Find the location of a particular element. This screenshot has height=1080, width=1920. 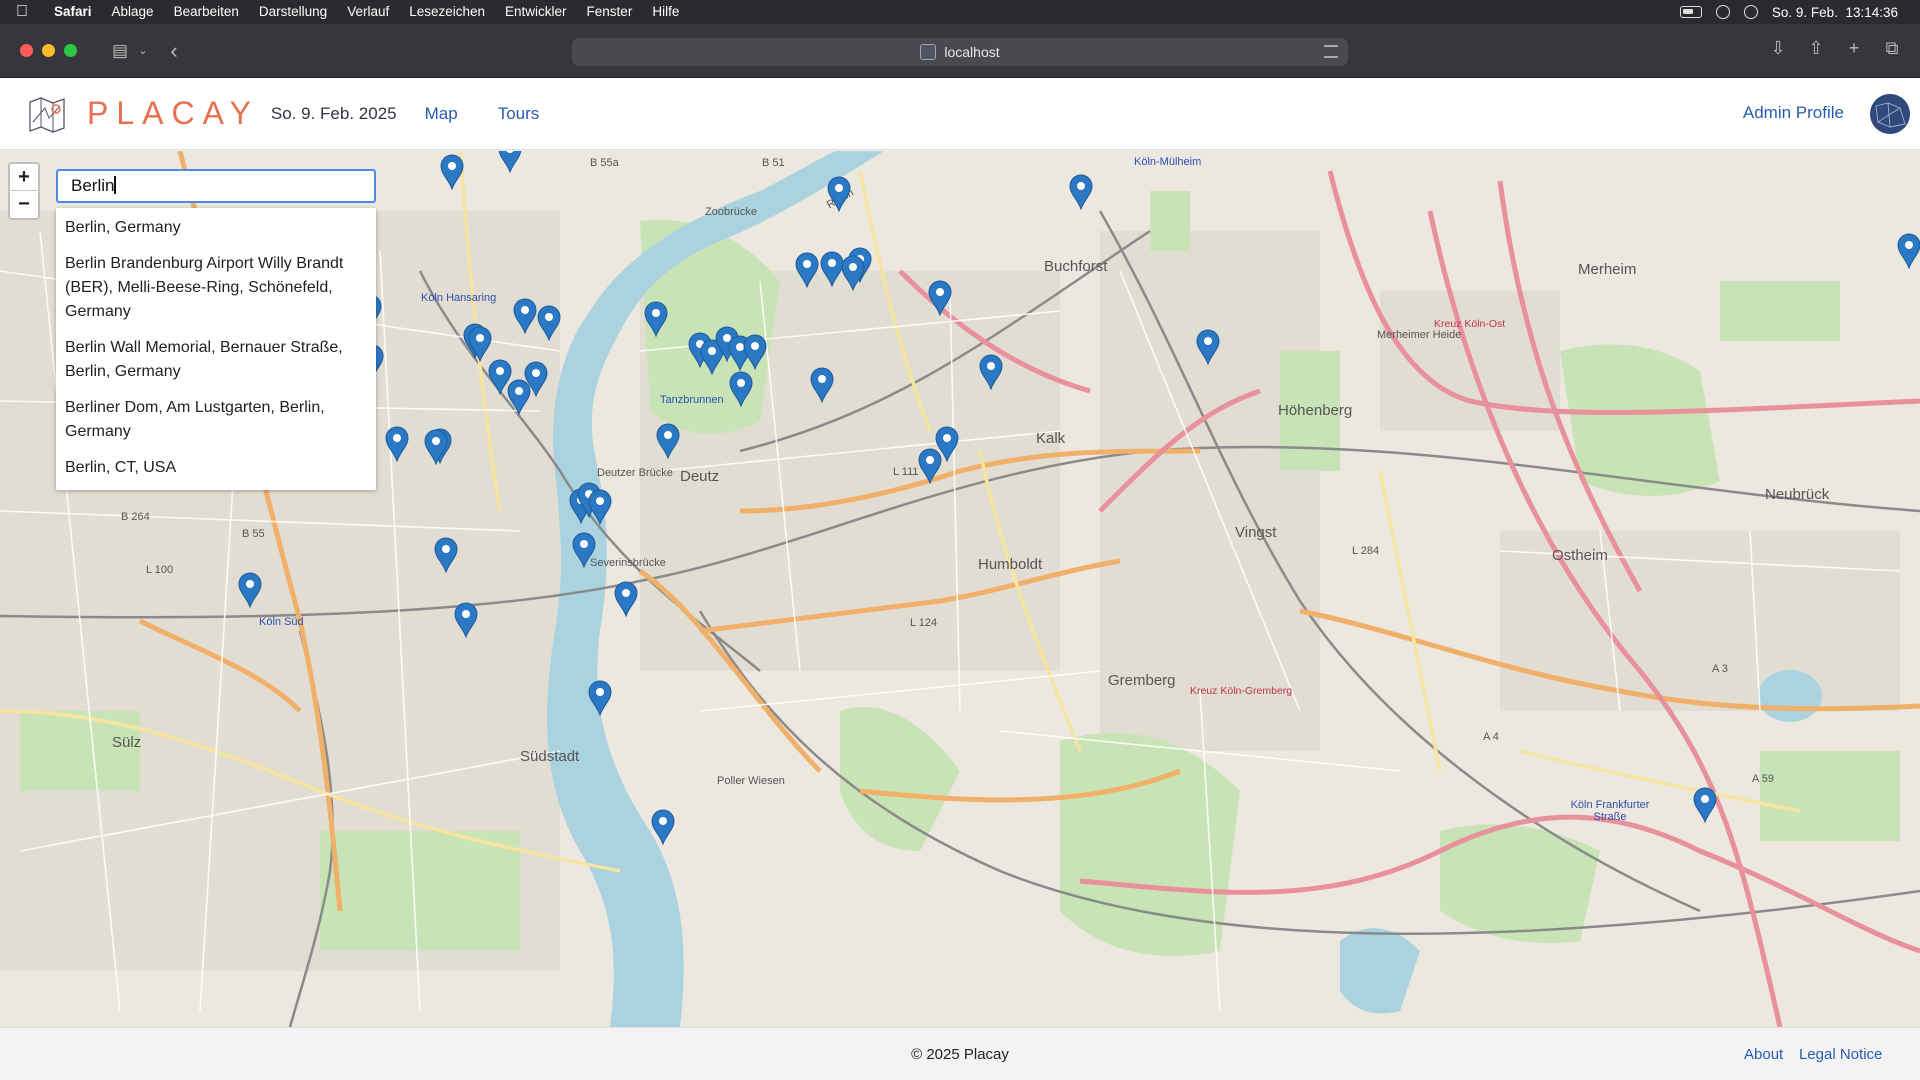

label-buchforst: Buchforst is located at coordinates (1076, 266).